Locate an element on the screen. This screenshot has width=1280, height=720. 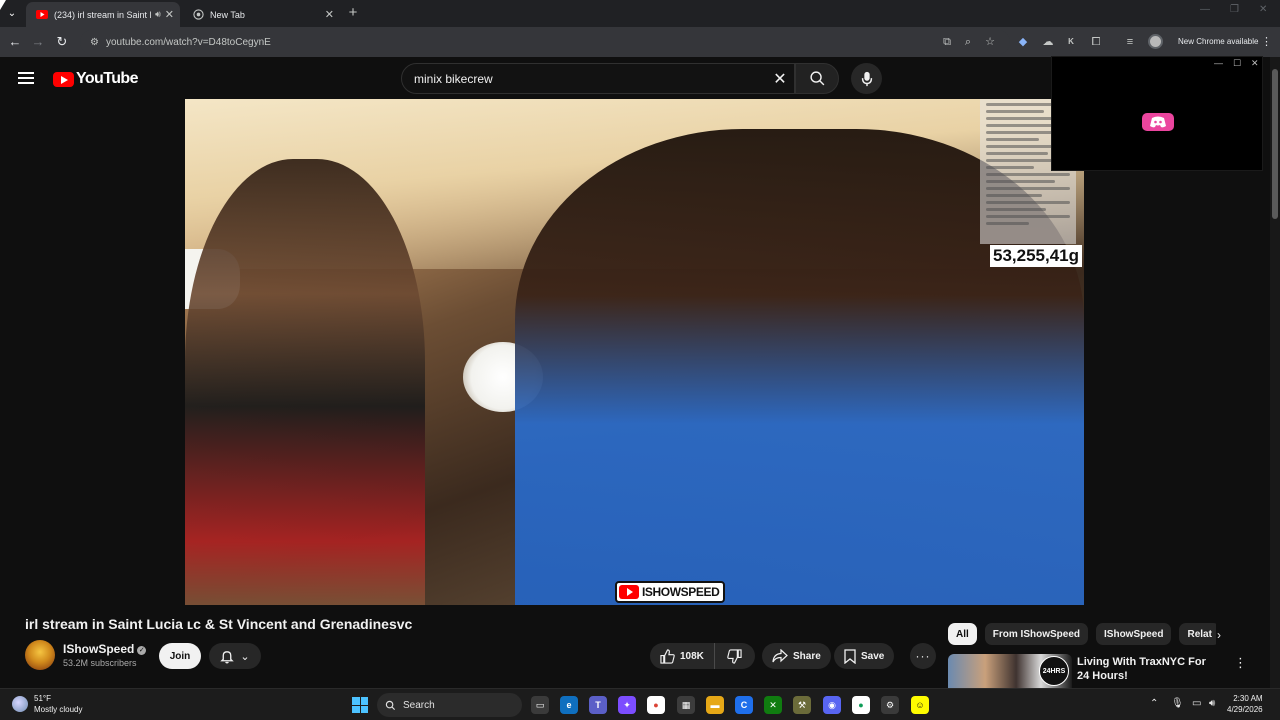
bell-icon is located at coordinates (227, 656).